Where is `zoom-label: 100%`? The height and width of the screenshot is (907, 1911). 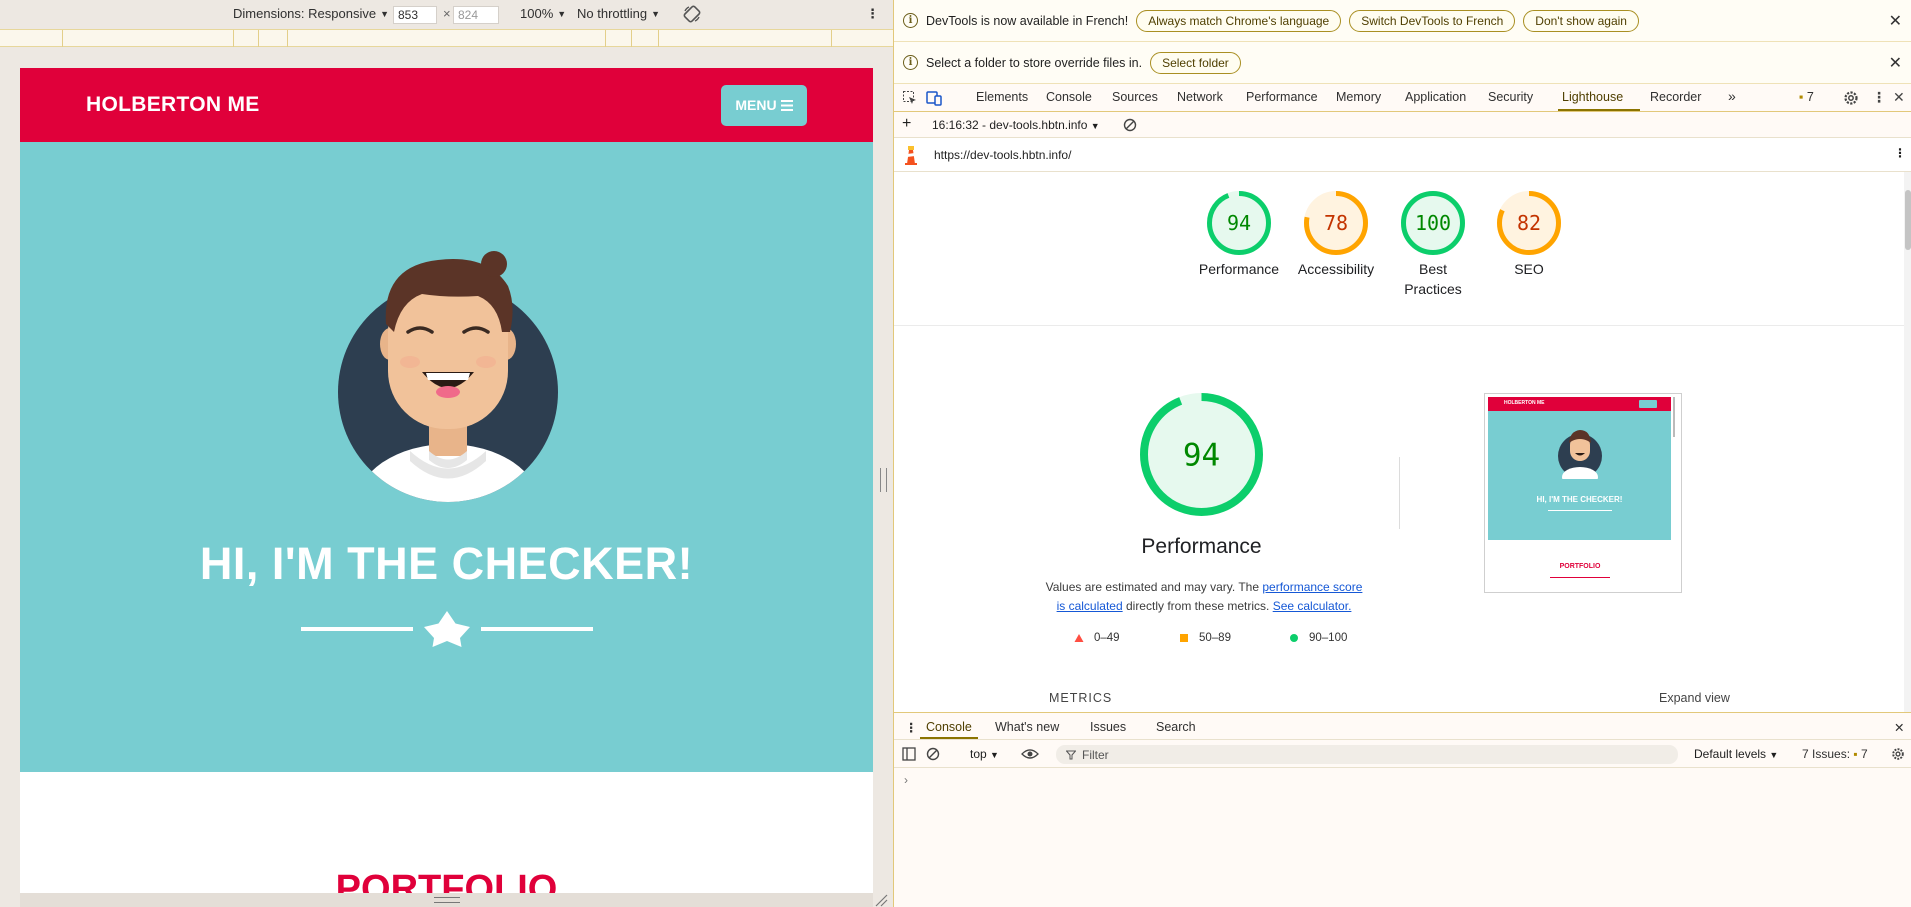
zoom-label: 100% is located at coordinates (537, 13).